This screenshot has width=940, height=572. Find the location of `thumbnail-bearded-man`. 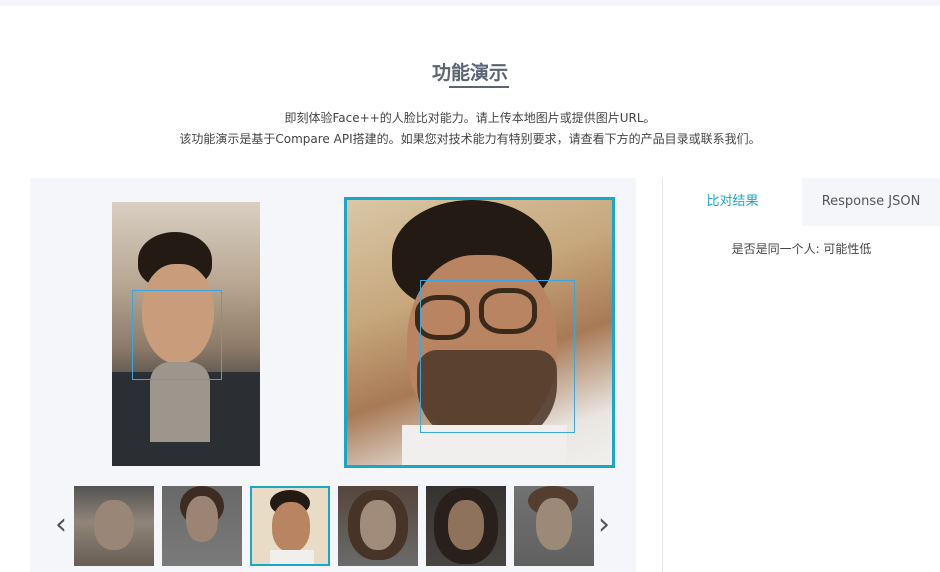

thumbnail-bearded-man is located at coordinates (290, 526).